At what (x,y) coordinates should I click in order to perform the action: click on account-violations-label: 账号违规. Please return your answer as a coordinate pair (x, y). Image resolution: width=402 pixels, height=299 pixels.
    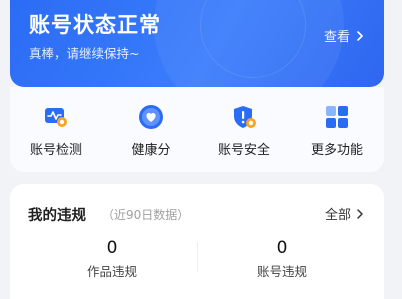
    Looking at the image, I should click on (281, 271).